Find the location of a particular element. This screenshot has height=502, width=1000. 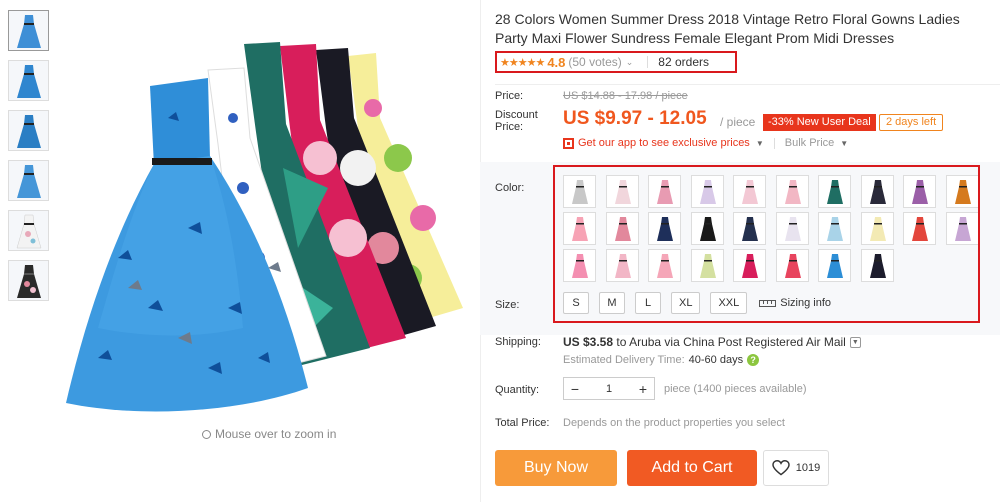

thumbnail-list is located at coordinates (28, 160).